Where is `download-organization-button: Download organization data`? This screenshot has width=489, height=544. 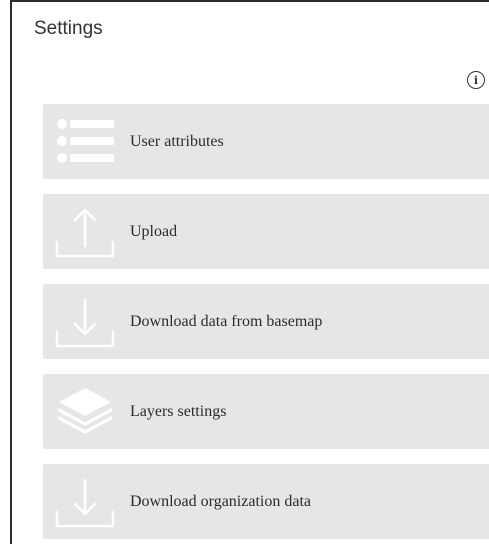 download-organization-button: Download organization data is located at coordinates (266, 501).